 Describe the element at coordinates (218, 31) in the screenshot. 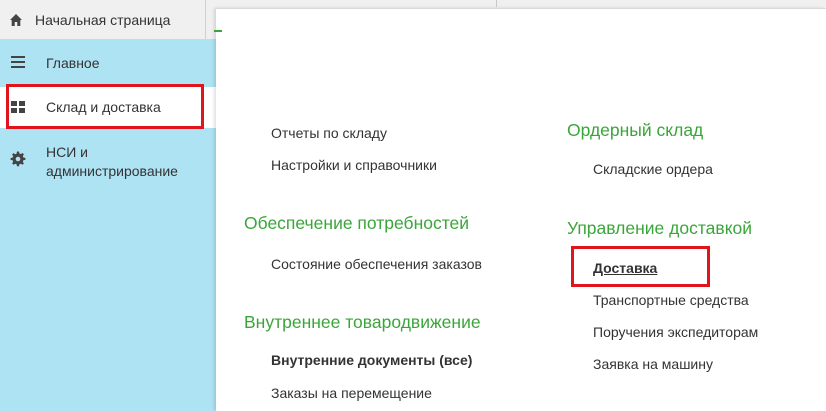

I see `tab-indicator` at that location.